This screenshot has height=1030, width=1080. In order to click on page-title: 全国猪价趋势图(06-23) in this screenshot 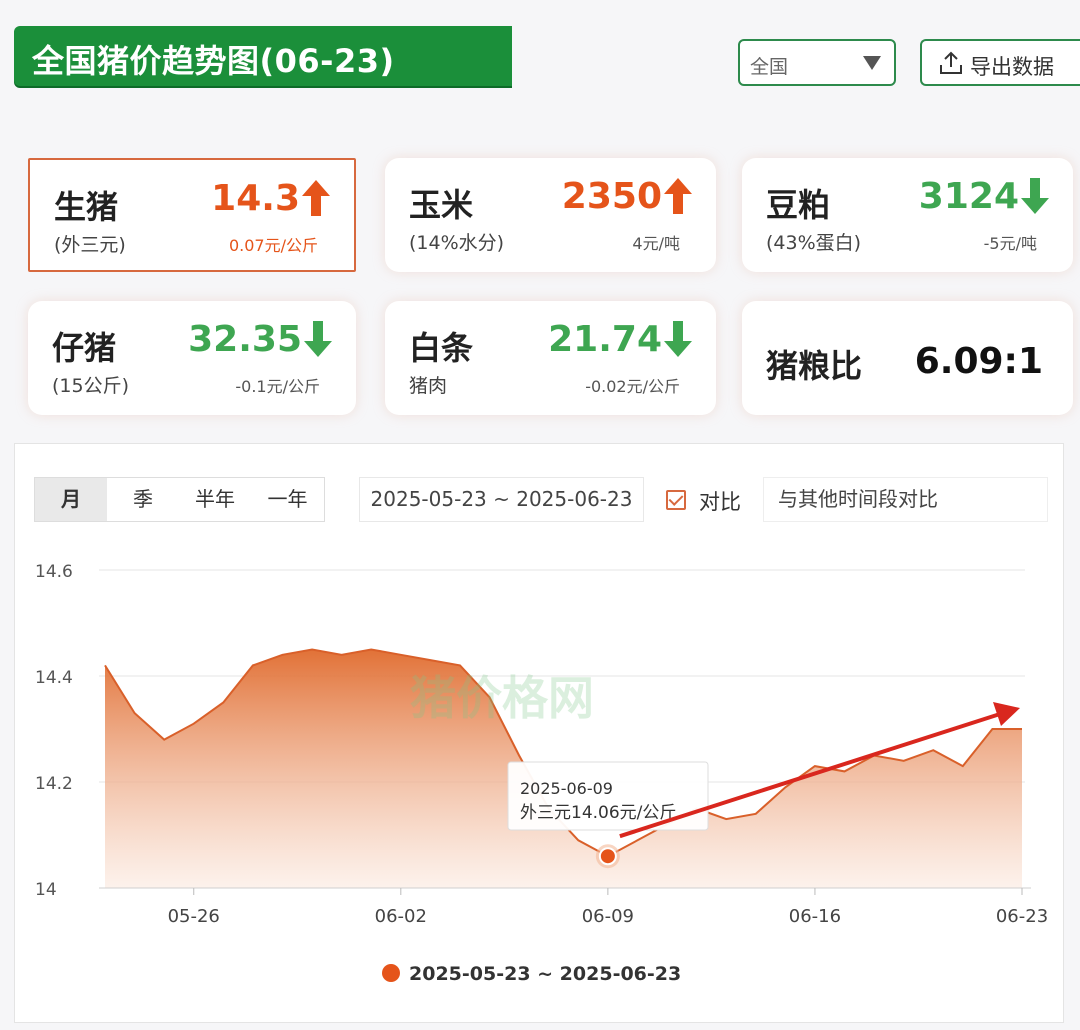, I will do `click(213, 61)`.